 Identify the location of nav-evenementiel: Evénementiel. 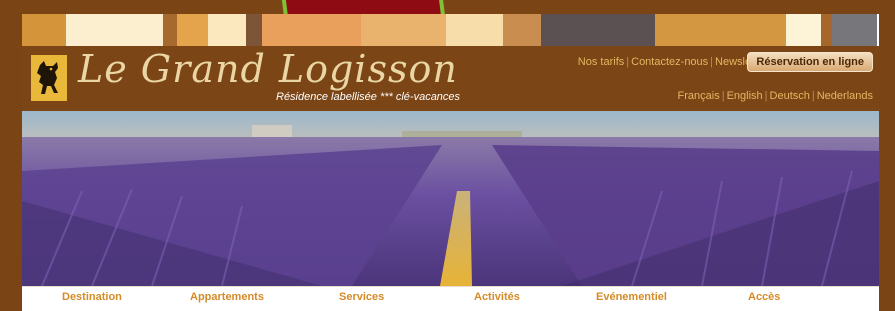
(631, 297).